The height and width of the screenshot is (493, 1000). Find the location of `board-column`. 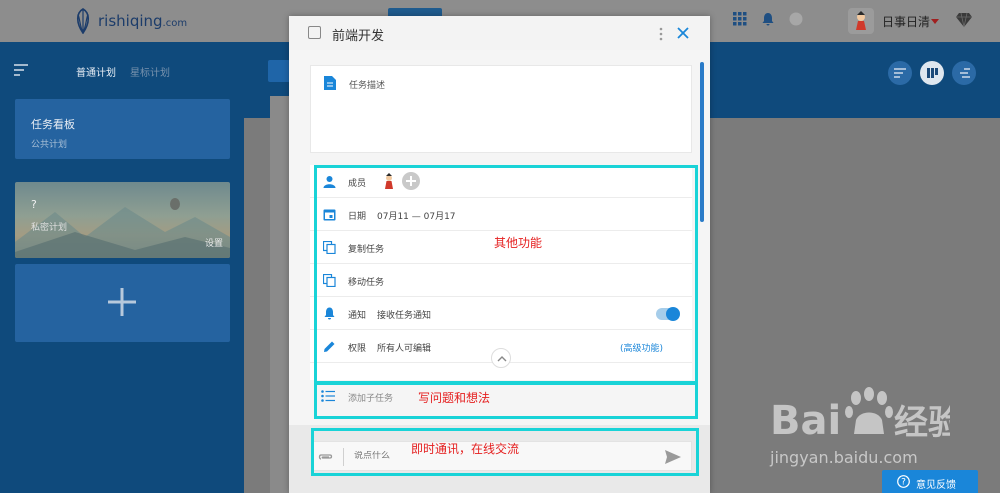

board-column is located at coordinates (280, 294).